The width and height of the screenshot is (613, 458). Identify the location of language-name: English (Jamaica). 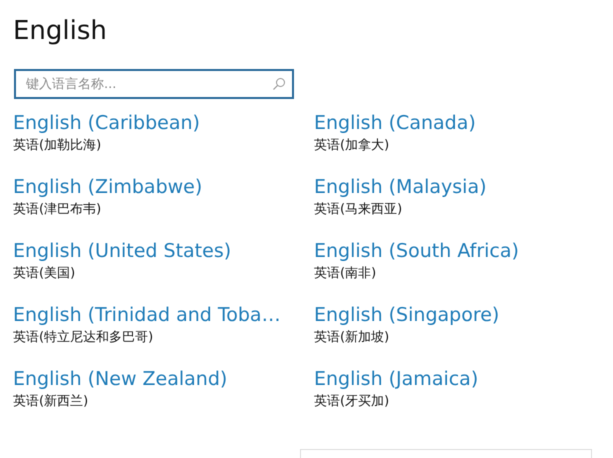
(459, 379).